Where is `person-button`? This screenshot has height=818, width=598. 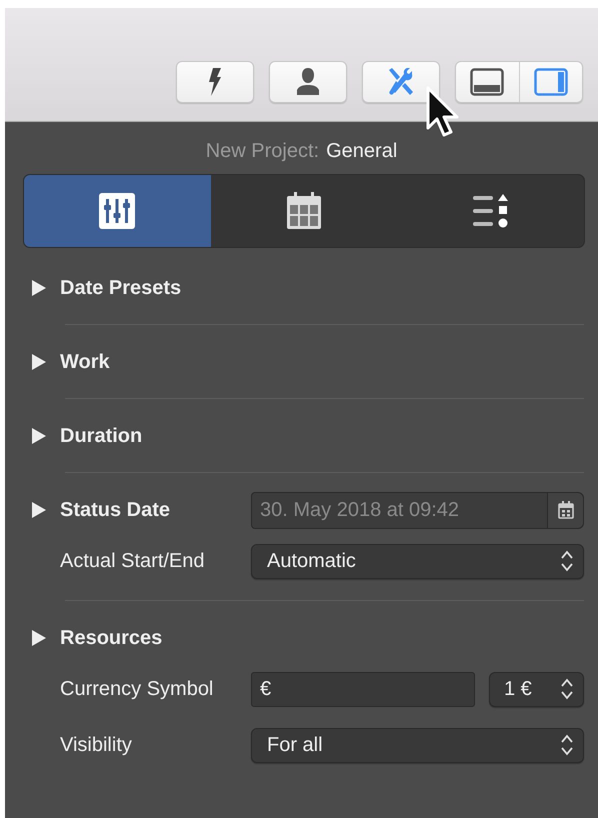
person-button is located at coordinates (308, 82).